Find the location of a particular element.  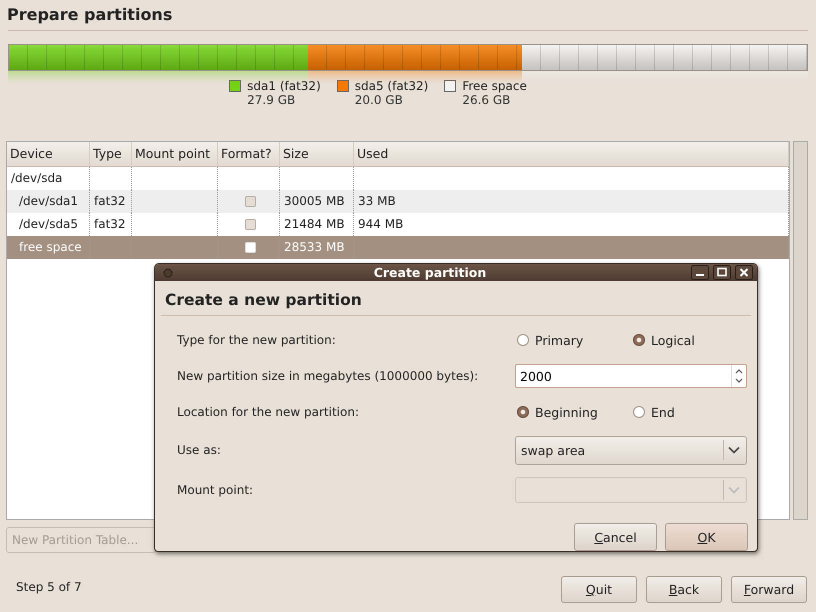

table-cell: 30005 MB is located at coordinates (317, 201).